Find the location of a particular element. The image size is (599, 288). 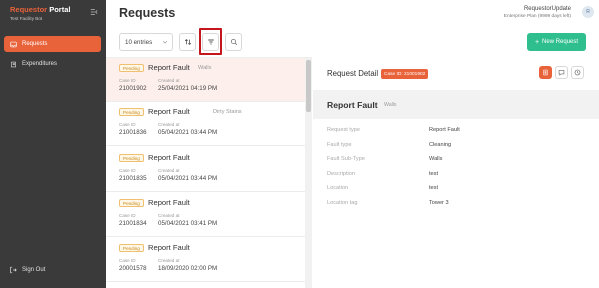

entries-value: 10 entries is located at coordinates (139, 42).